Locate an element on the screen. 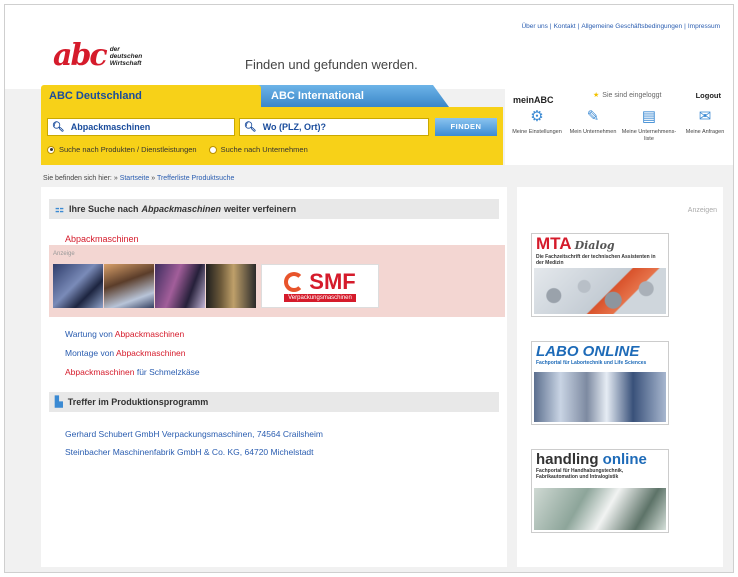 The image size is (738, 577). mail-icon: ✉ is located at coordinates (705, 116).